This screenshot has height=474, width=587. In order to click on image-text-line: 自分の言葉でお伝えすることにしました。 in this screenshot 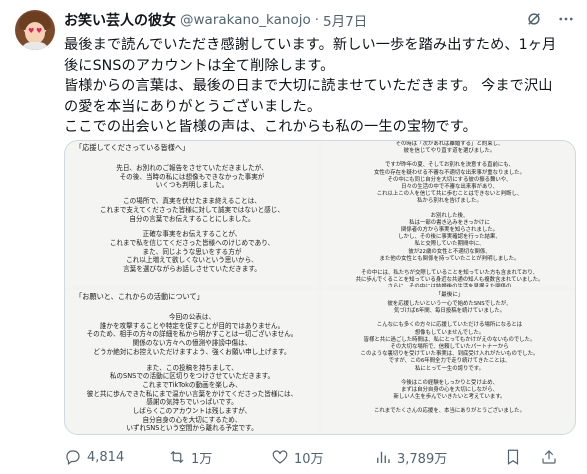, I will do `click(192, 218)`.